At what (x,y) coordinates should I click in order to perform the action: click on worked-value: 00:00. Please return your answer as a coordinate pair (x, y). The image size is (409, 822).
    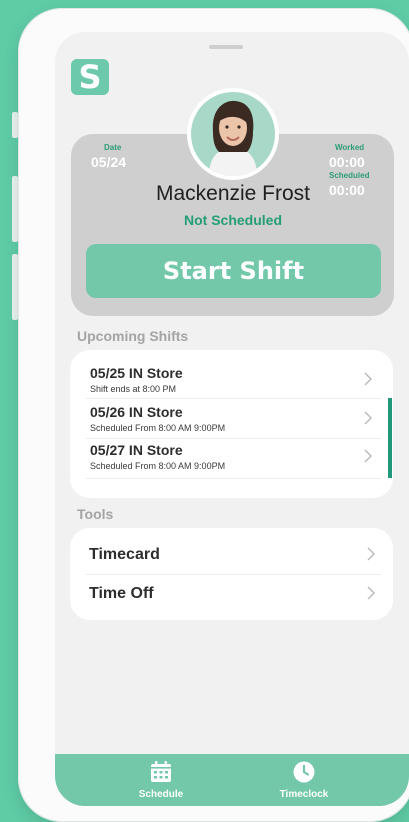
    Looking at the image, I should click on (347, 162).